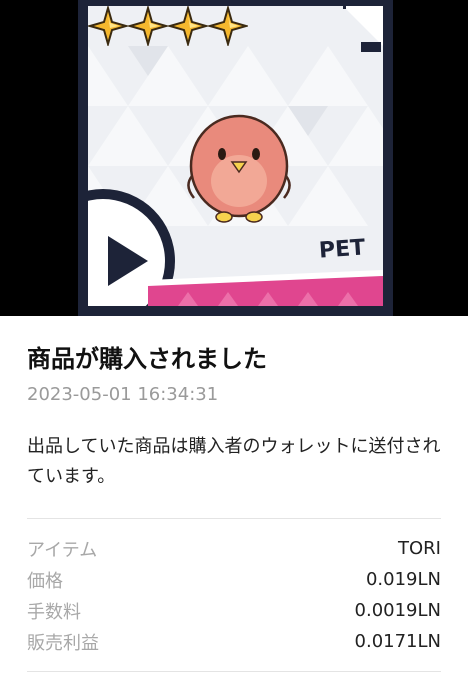  Describe the element at coordinates (147, 359) in the screenshot. I see `notification-title: 商品が購入されました` at that location.